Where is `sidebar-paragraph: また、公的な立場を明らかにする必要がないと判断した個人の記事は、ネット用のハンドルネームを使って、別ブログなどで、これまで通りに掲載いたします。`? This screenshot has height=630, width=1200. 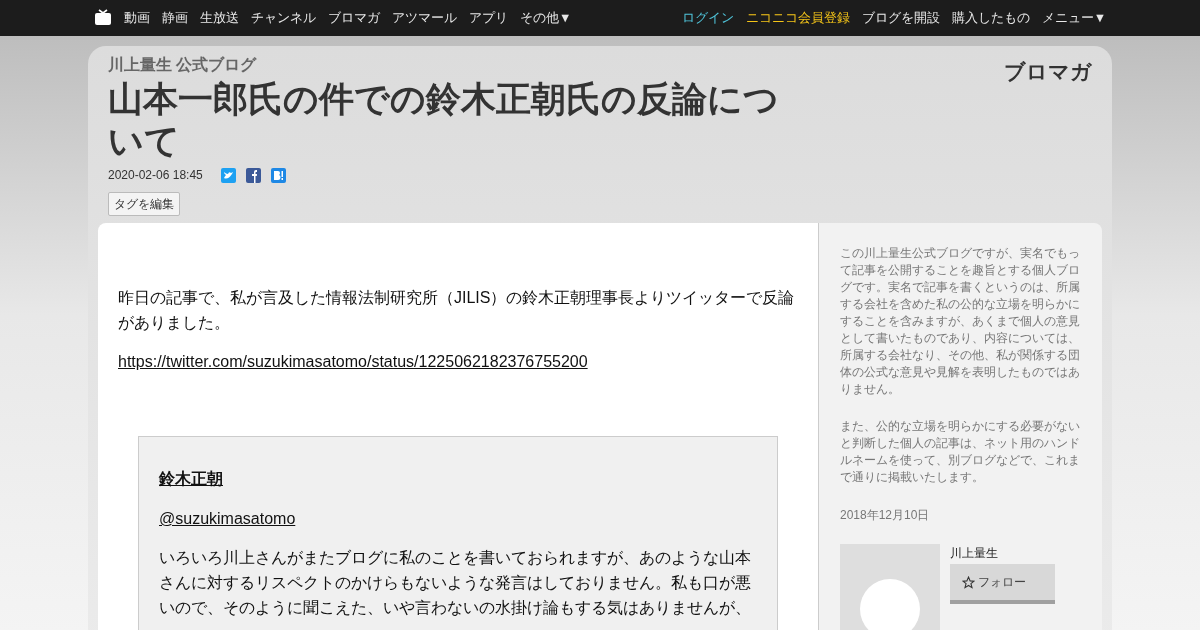
sidebar-paragraph: また、公的な立場を明らかにする必要がないと判断した個人の記事は、ネット用のハンドルネームを使って、別ブログなどで、これまで通りに掲載いたします。 is located at coordinates (960, 452).